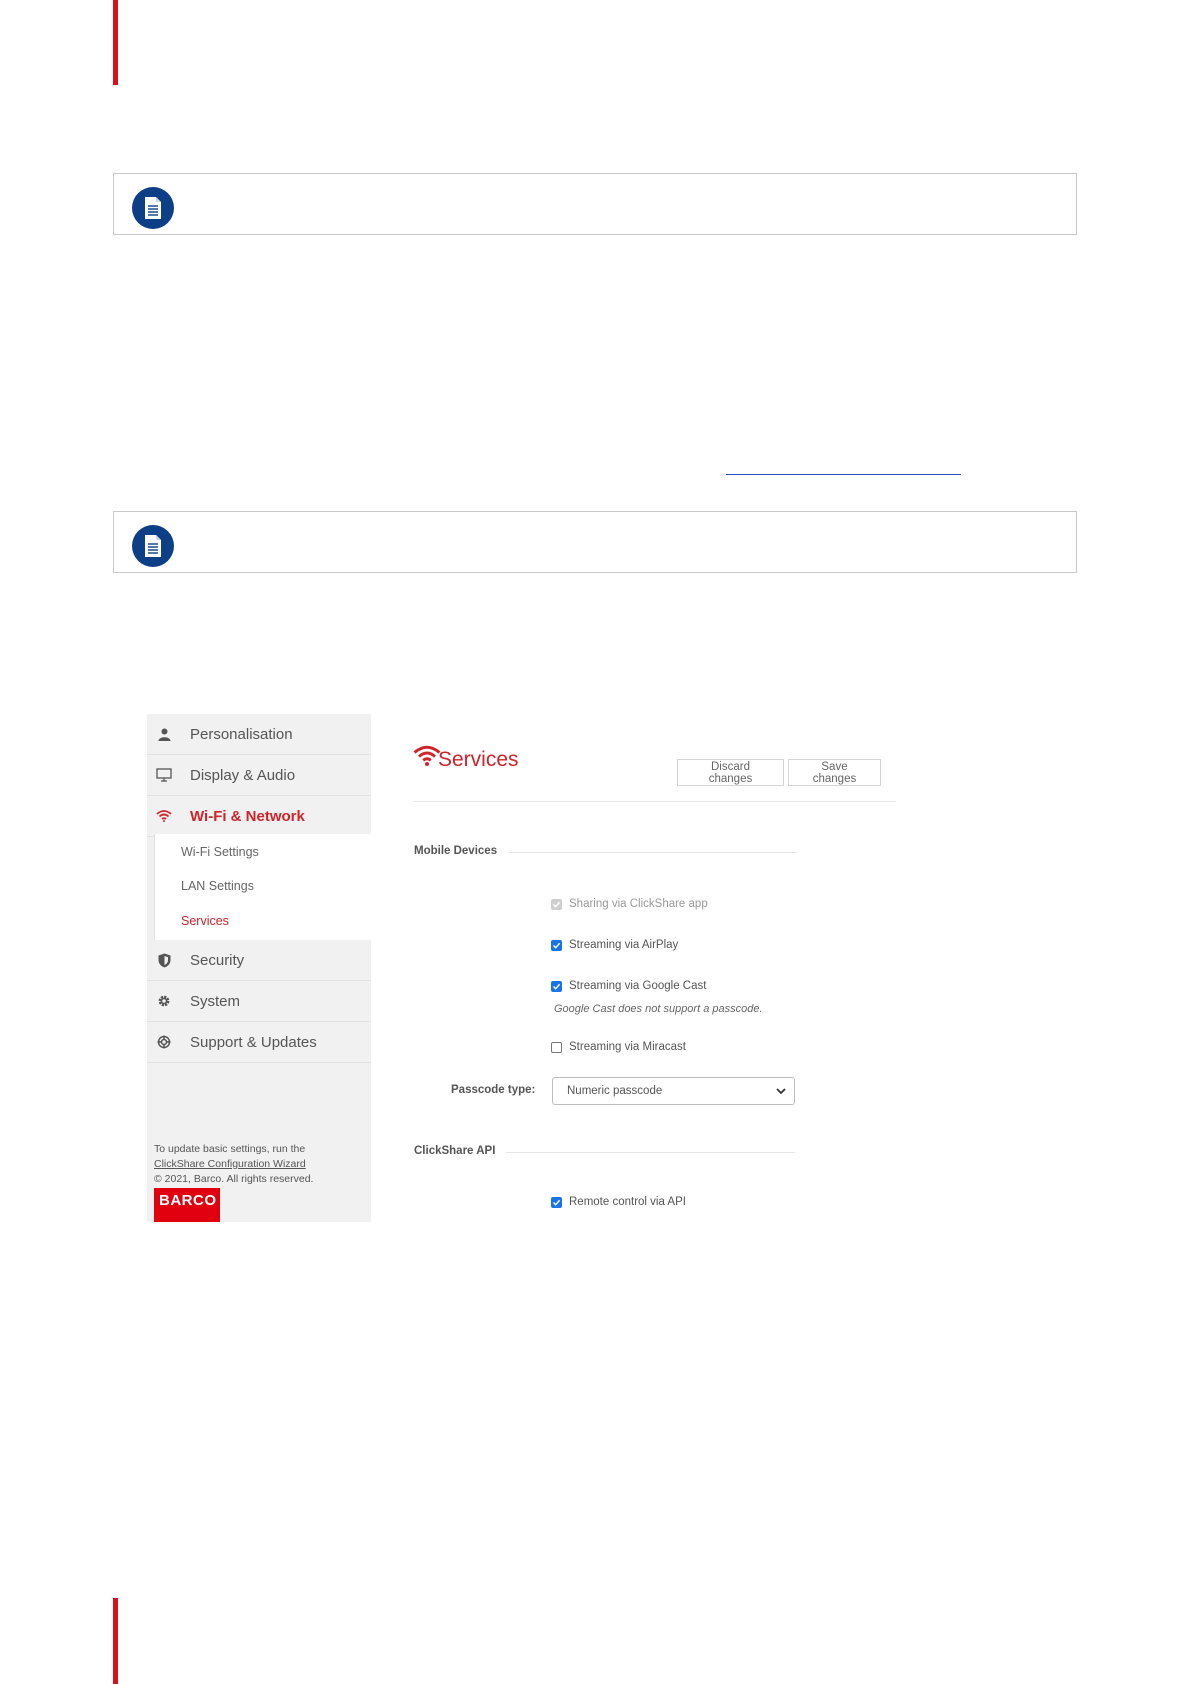 Image resolution: width=1191 pixels, height=1684 pixels. What do you see at coordinates (164, 734) in the screenshot?
I see `person-icon` at bounding box center [164, 734].